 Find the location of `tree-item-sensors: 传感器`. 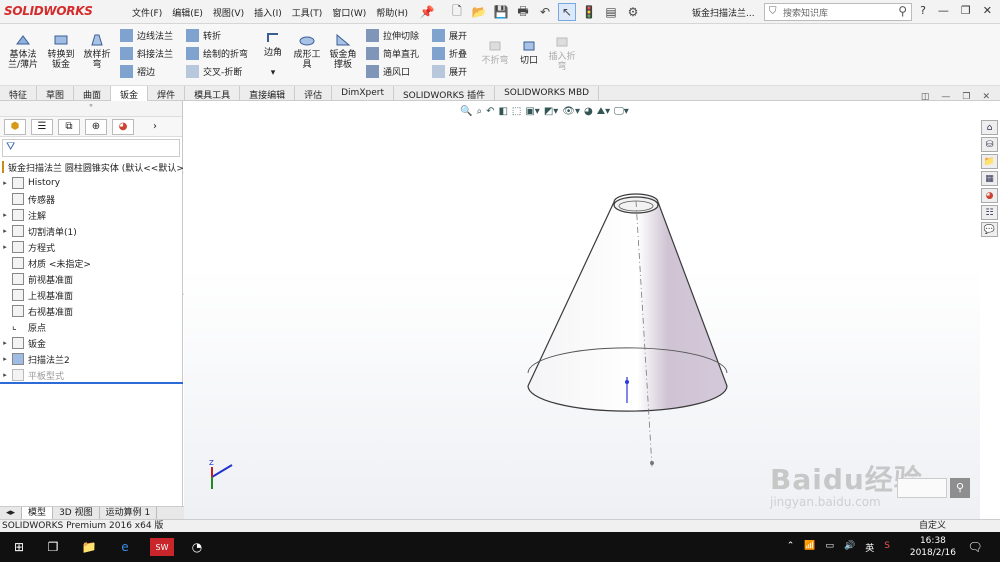

tree-item-sensors: 传感器 is located at coordinates (91, 199).